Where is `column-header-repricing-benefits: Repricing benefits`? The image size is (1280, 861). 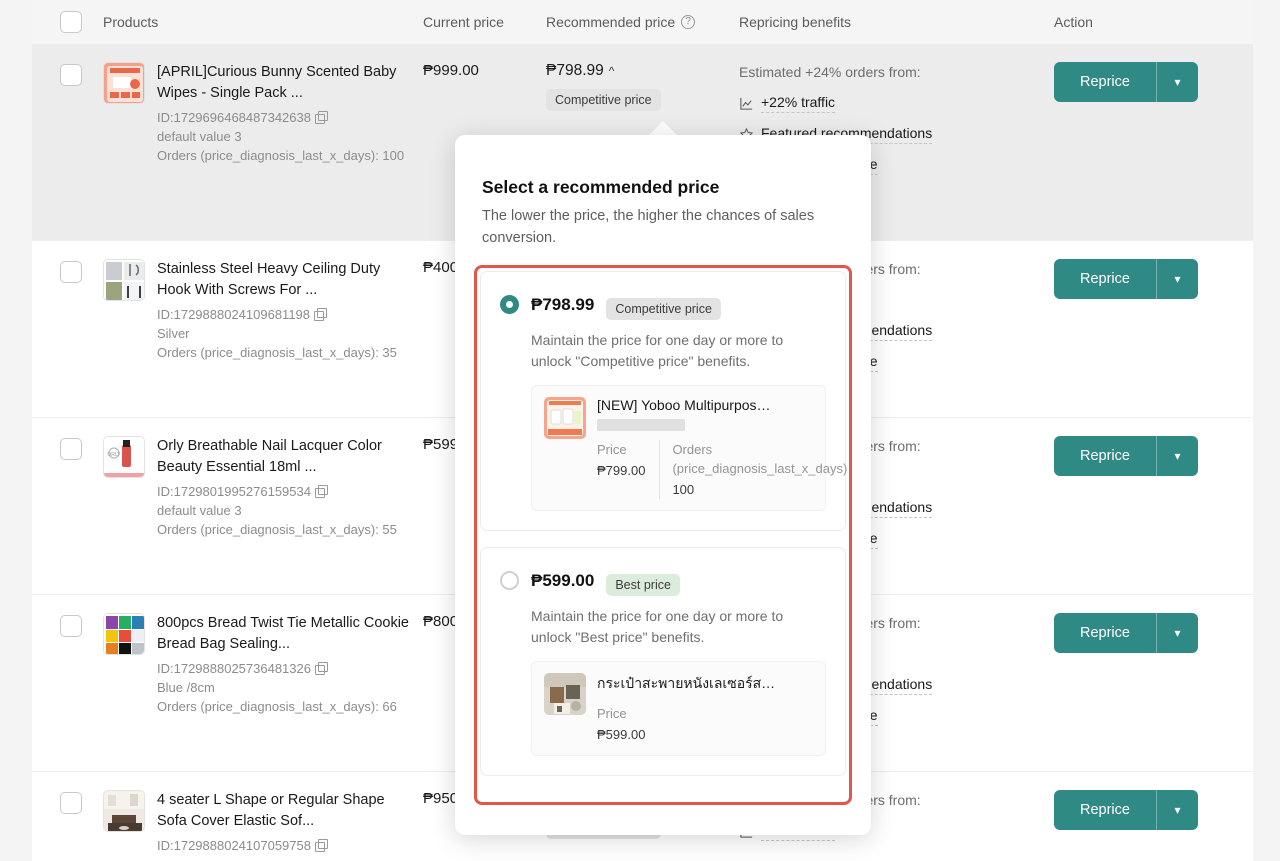
column-header-repricing-benefits: Repricing benefits is located at coordinates (795, 22).